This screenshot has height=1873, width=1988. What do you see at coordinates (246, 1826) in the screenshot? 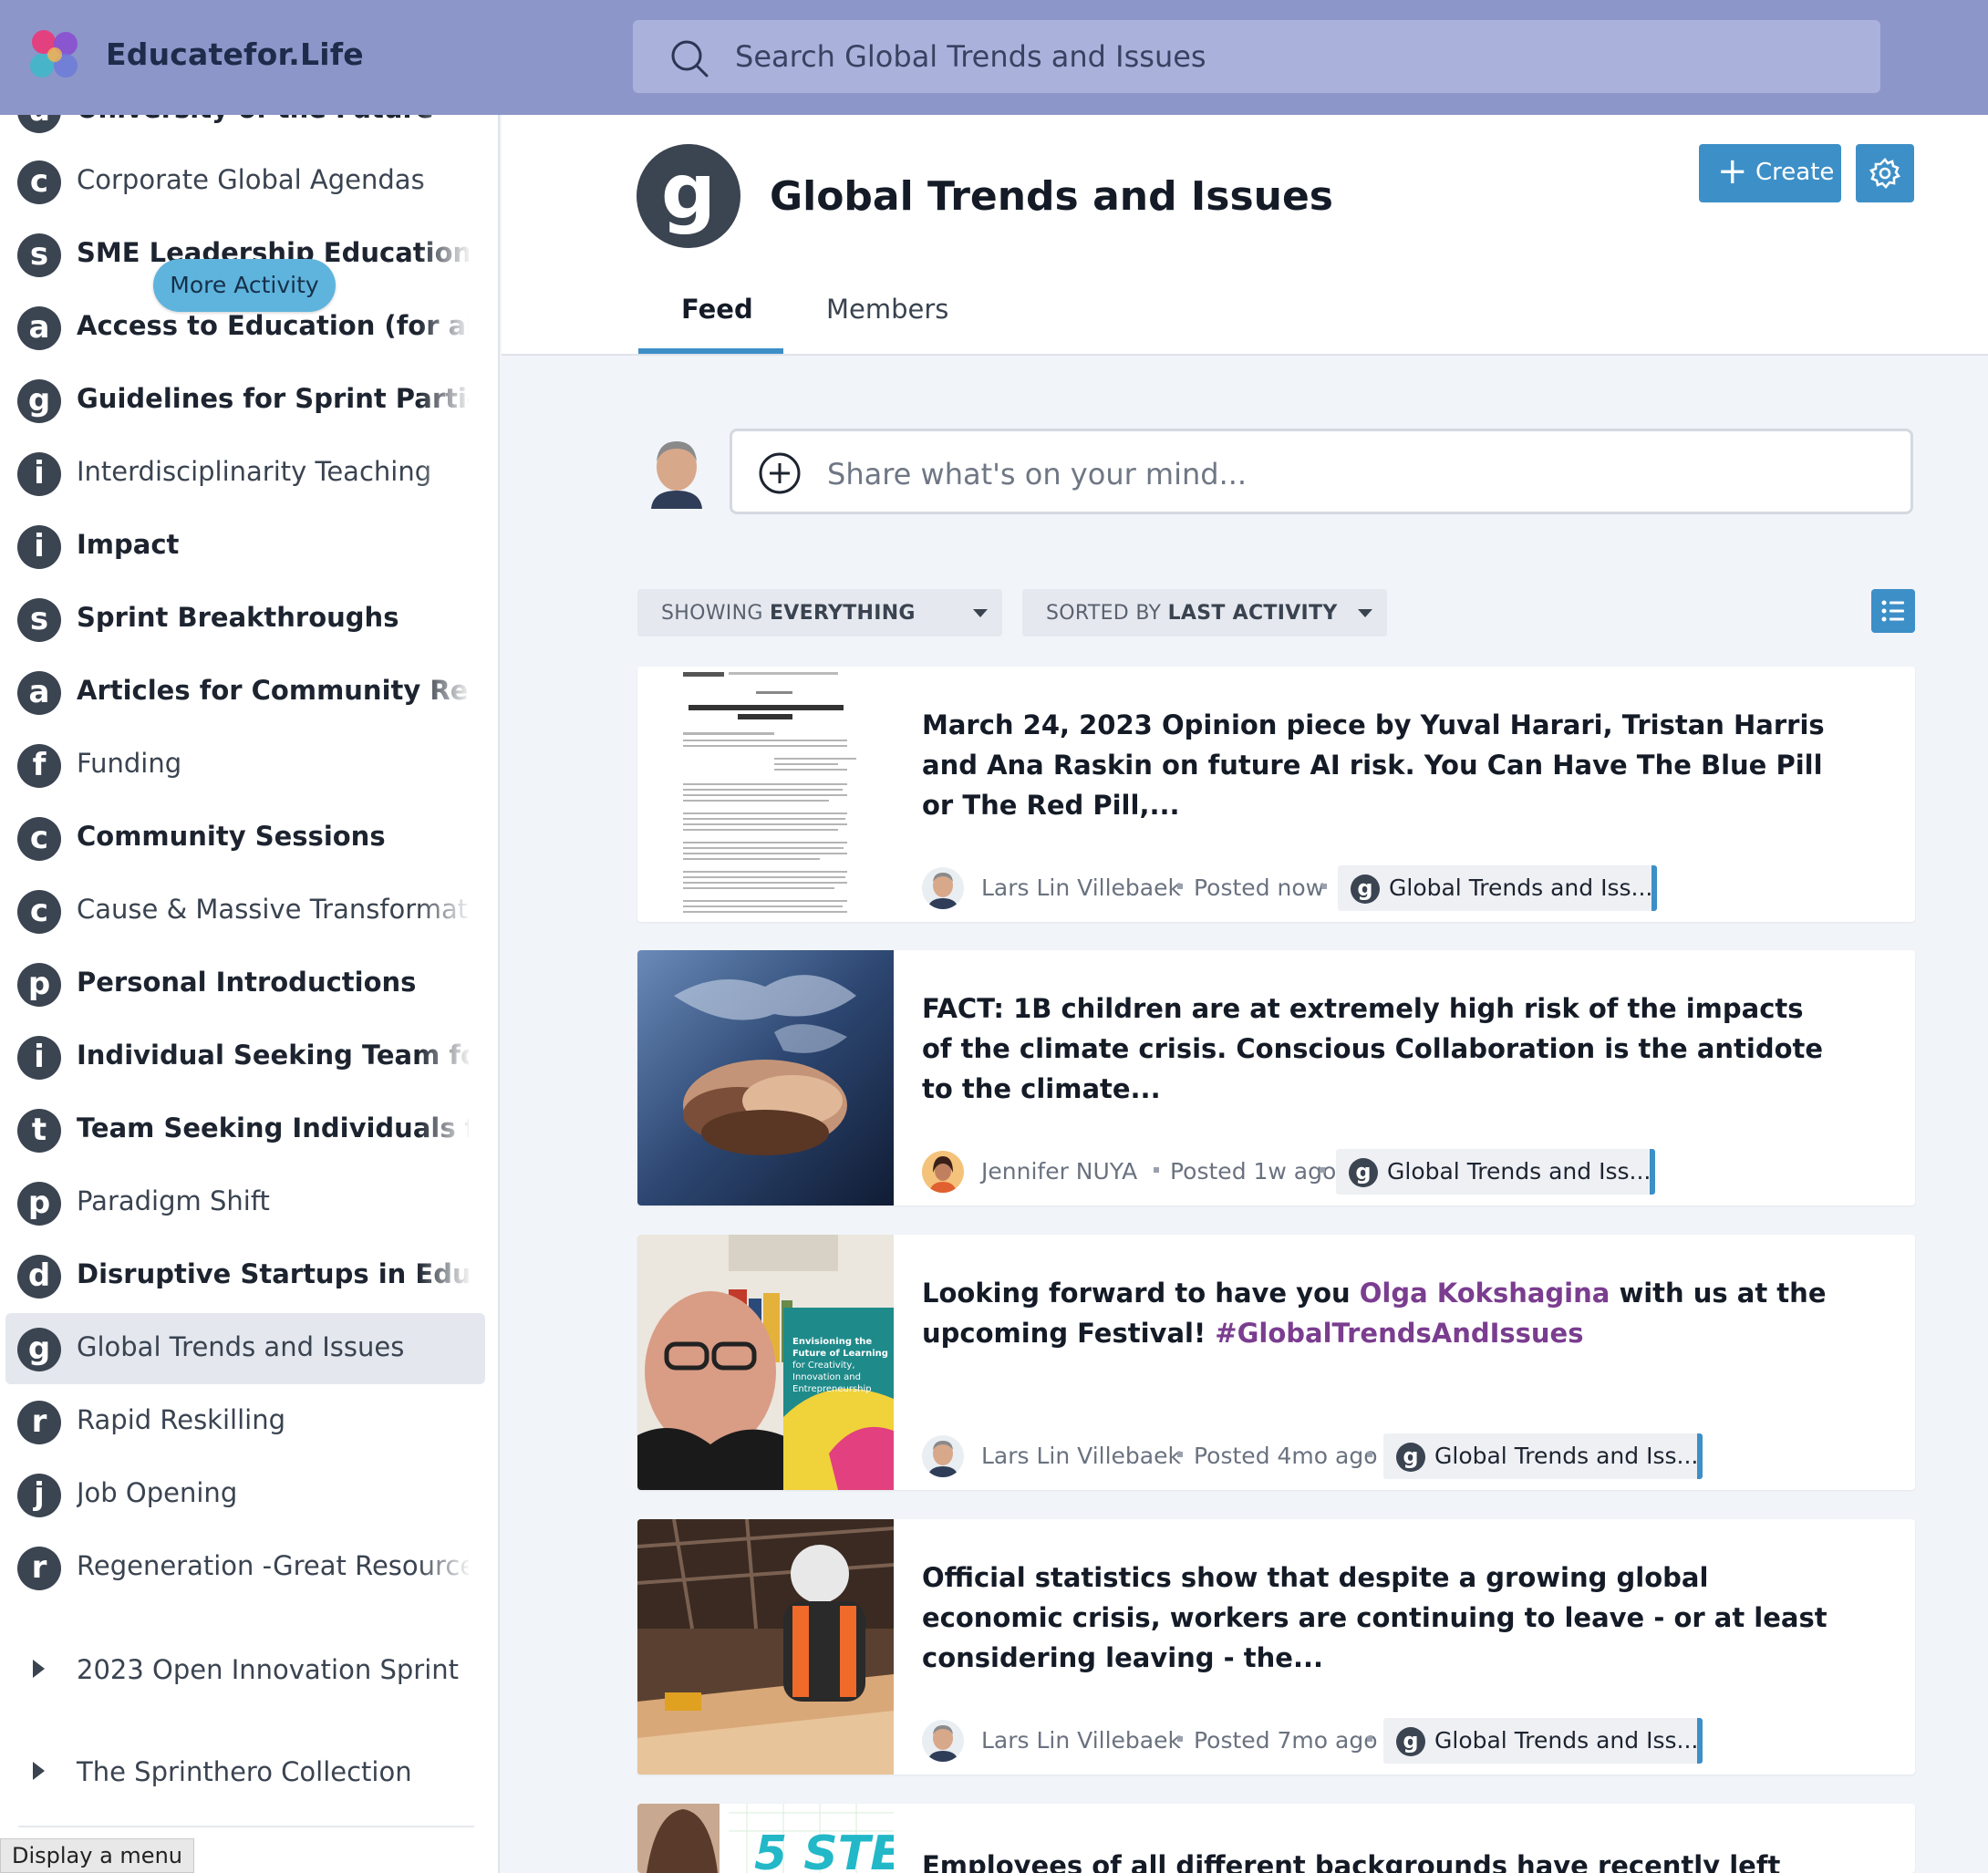
I see `sidebar-divider` at bounding box center [246, 1826].